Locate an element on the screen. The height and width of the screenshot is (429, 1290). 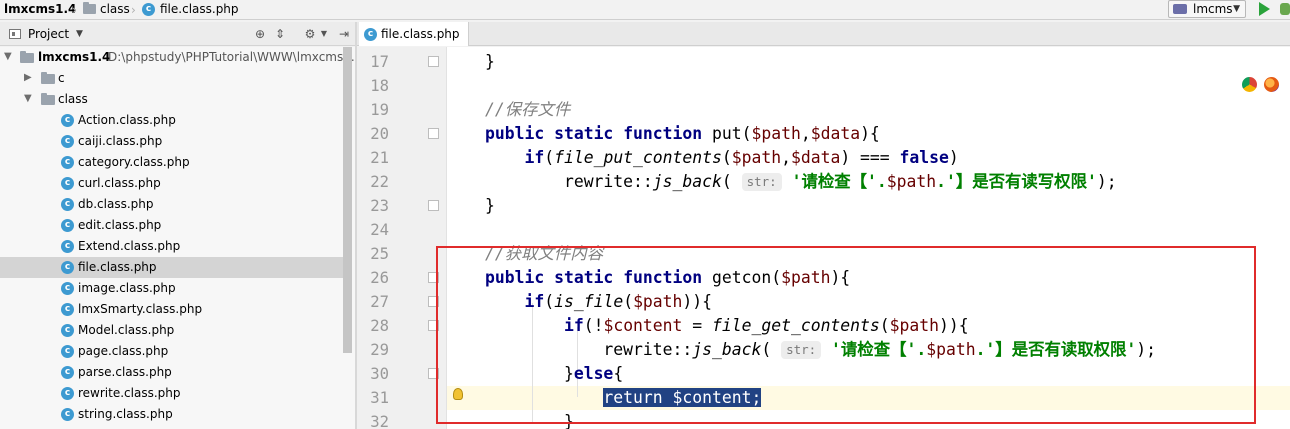
chevron-right-icon: ▶ is located at coordinates (29, 78).